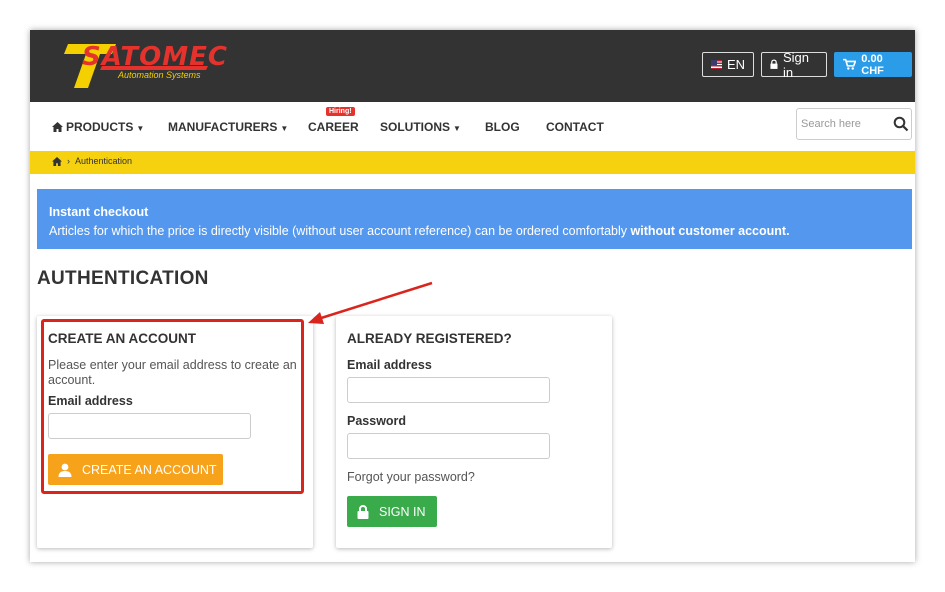  Describe the element at coordinates (104, 161) in the screenshot. I see `breadcrumb-current: Authentication` at that location.